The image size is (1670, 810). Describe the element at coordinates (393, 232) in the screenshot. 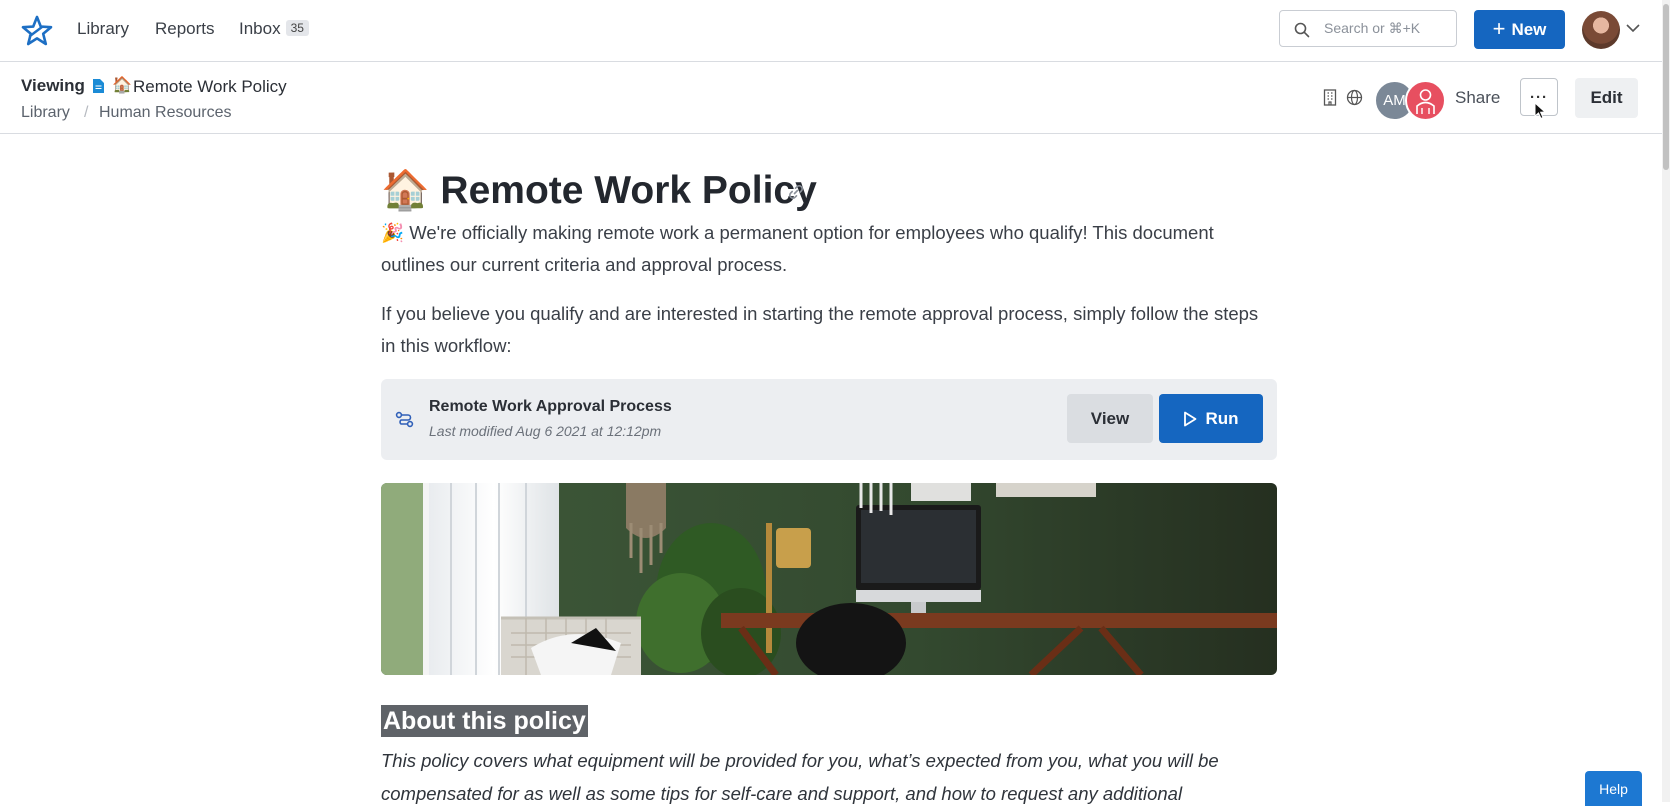

I see `party-emoji-icon: 🎉` at that location.